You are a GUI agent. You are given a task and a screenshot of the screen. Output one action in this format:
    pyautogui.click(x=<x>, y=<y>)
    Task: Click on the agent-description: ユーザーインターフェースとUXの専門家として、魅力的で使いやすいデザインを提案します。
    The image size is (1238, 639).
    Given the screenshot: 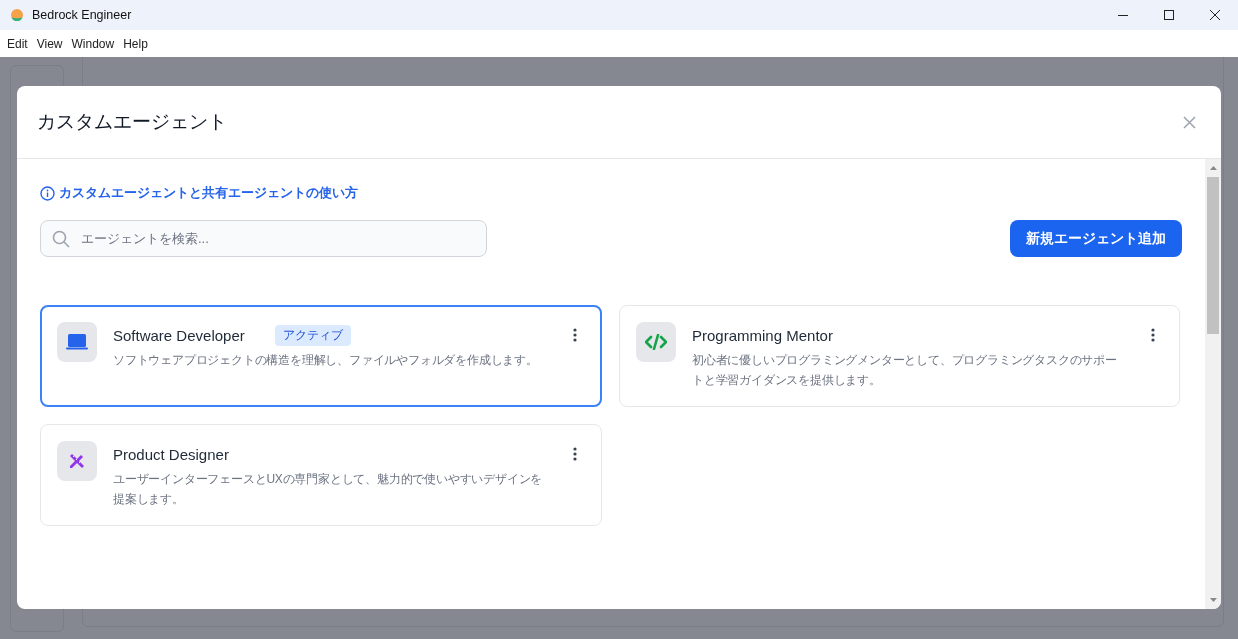 What is the action you would take?
    pyautogui.click(x=328, y=489)
    